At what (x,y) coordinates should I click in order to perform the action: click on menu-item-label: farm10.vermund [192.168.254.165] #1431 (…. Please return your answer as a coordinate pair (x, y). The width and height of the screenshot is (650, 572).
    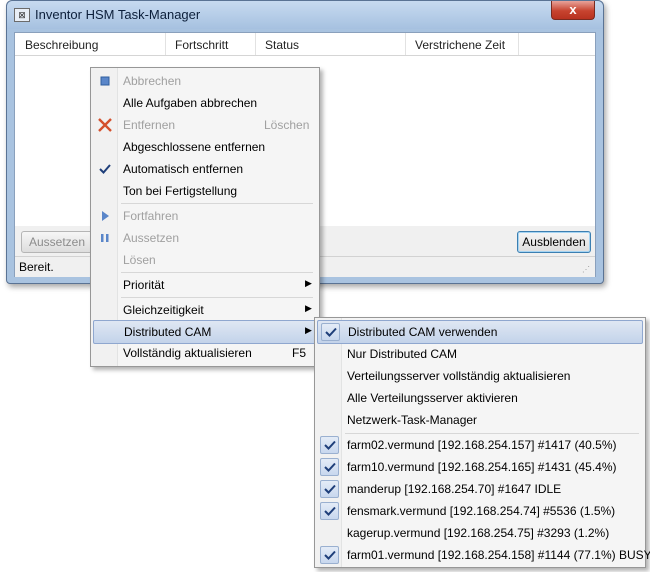
    Looking at the image, I should click on (482, 467).